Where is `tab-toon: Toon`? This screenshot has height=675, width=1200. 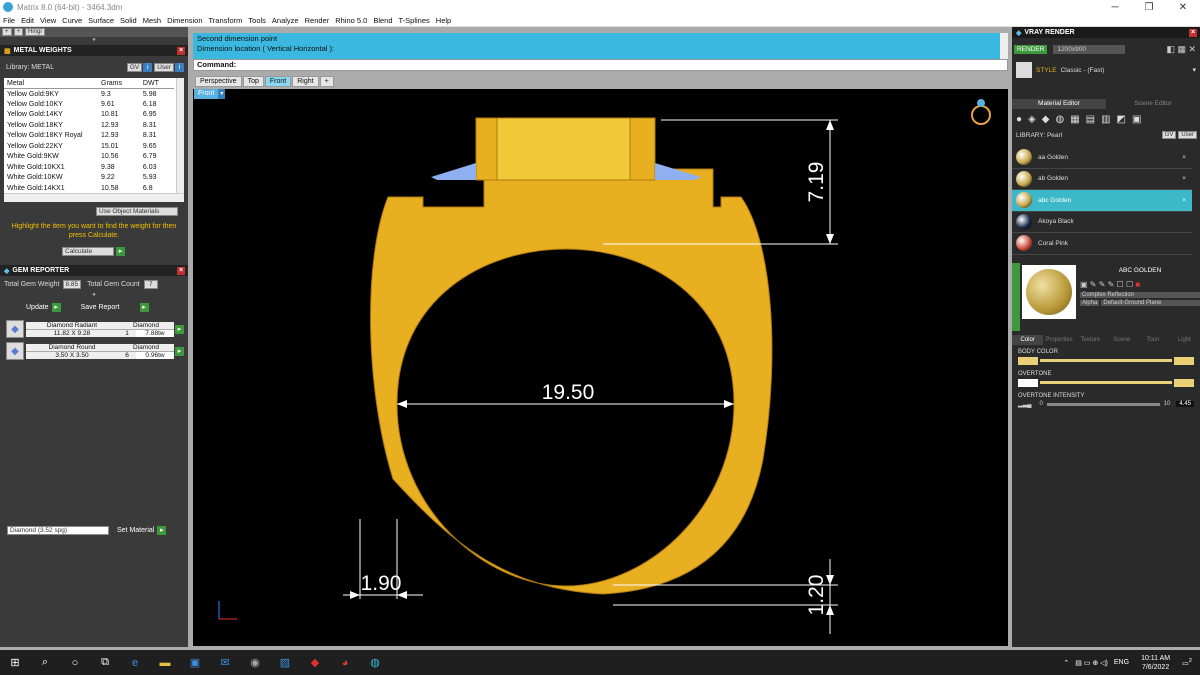
tab-toon: Toon is located at coordinates (1153, 339).